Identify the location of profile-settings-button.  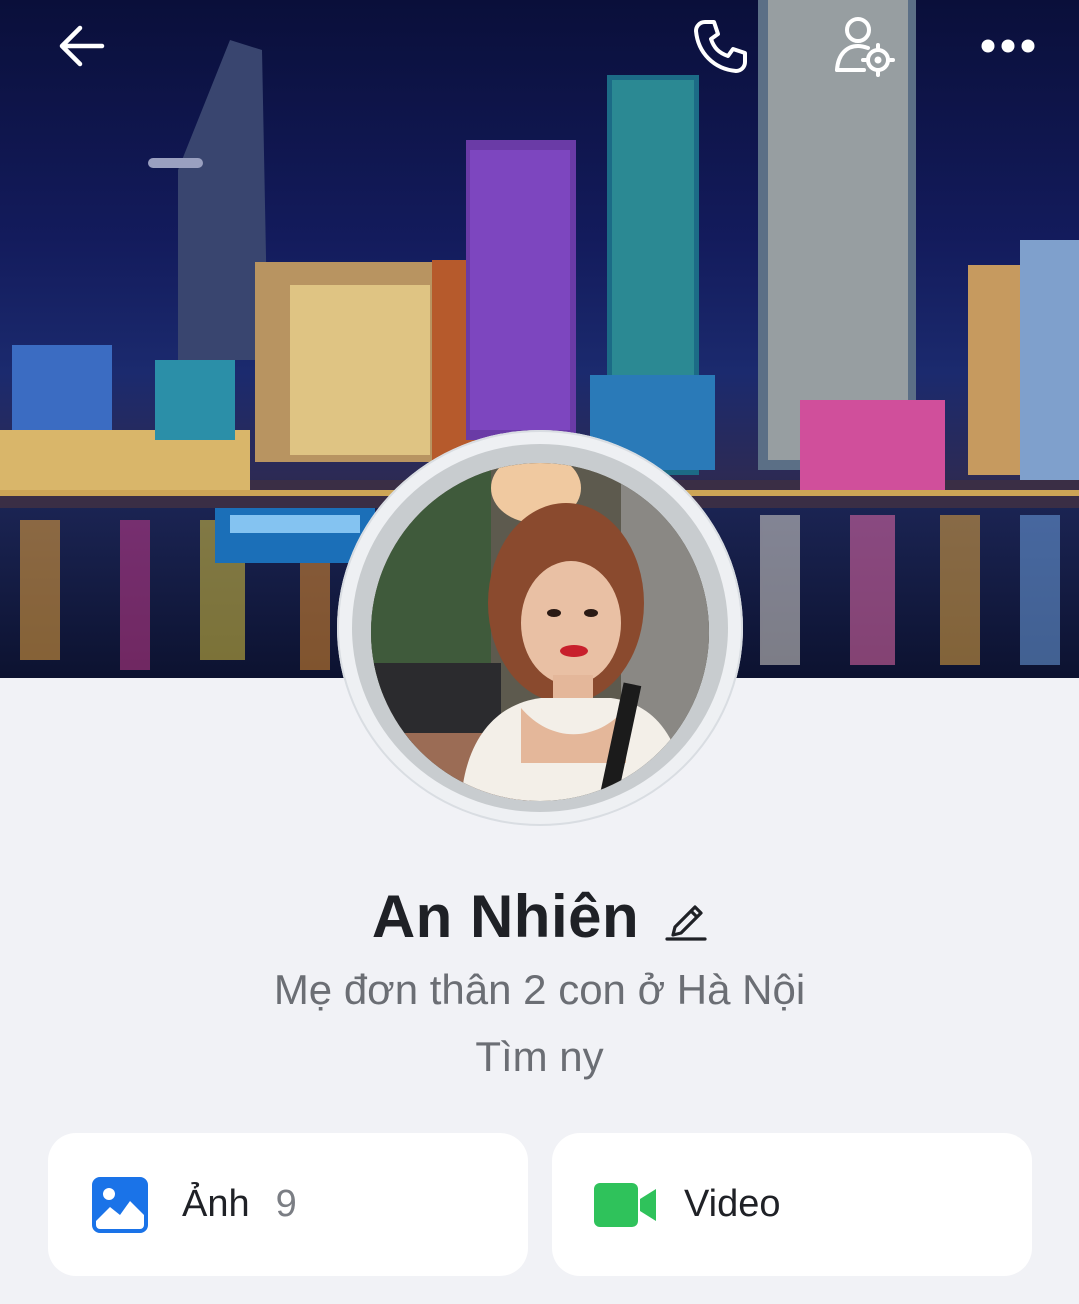
(864, 46).